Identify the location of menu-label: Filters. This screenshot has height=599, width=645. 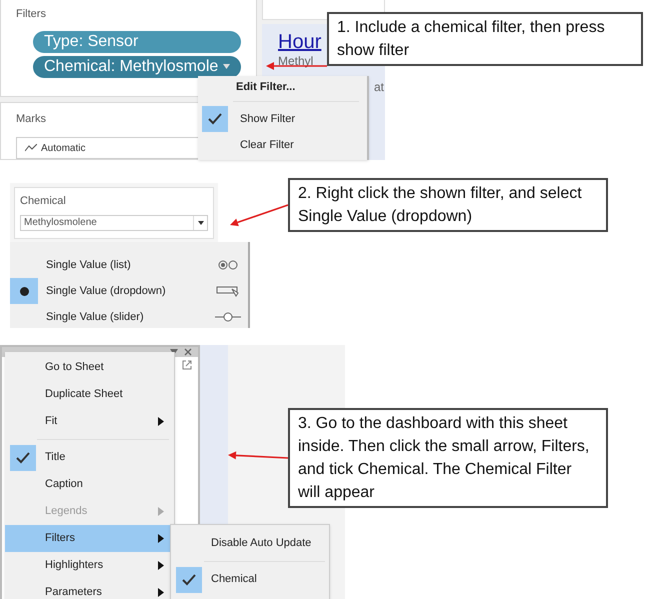
(60, 538).